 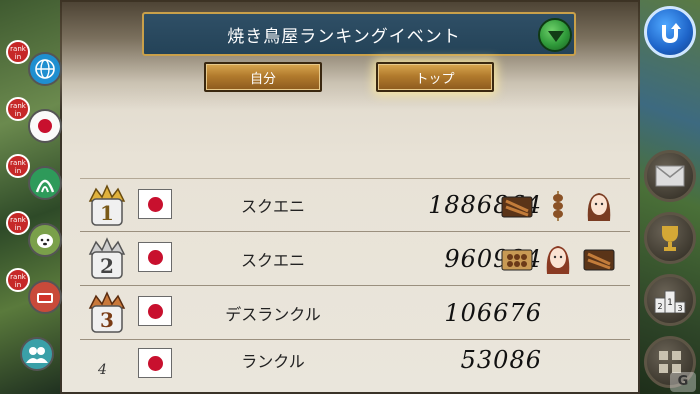 I want to click on skewer-icon, so click(x=557, y=206).